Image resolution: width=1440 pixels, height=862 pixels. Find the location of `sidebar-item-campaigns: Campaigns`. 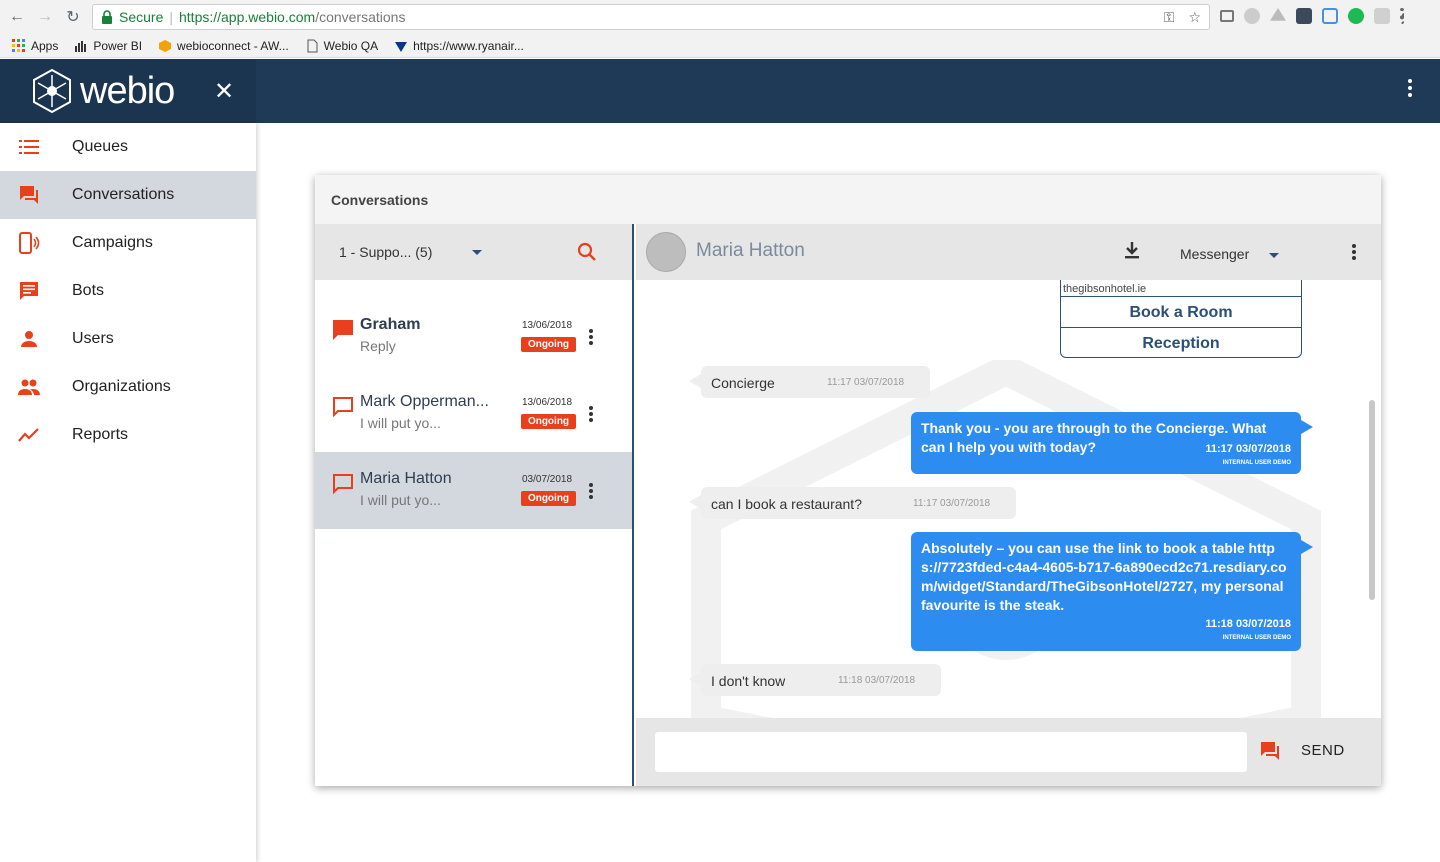

sidebar-item-campaigns: Campaigns is located at coordinates (128, 243).